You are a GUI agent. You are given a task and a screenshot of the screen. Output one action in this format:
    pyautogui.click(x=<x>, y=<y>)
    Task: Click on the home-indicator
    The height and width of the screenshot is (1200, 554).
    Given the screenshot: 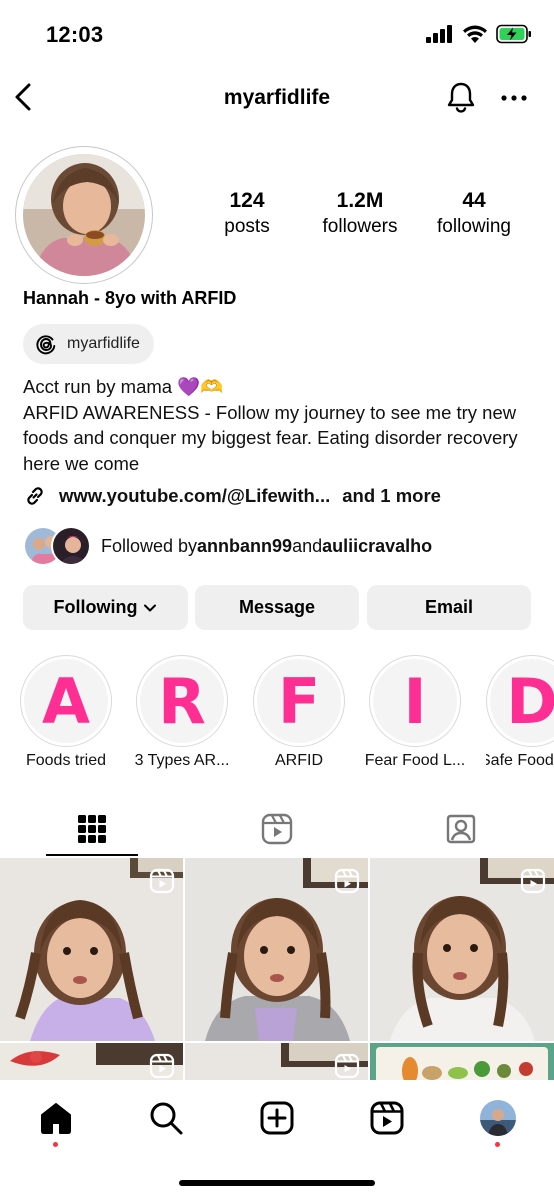 What is the action you would take?
    pyautogui.click(x=277, y=1183)
    